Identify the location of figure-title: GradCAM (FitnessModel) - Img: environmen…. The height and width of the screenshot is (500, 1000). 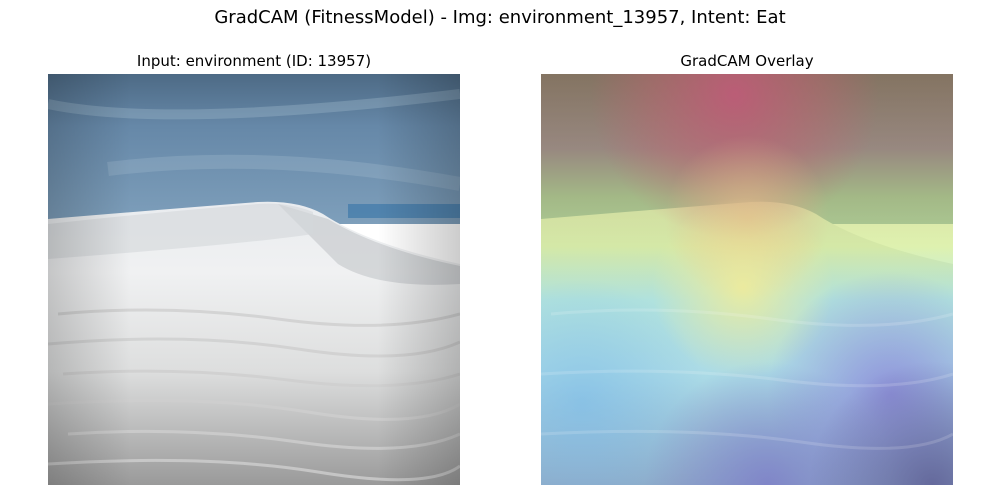
(500, 17).